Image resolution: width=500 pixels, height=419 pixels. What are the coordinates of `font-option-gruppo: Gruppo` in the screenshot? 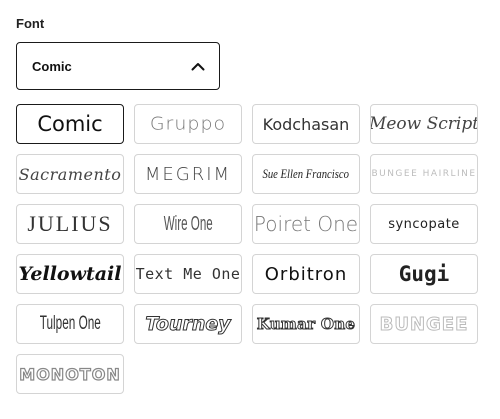 It's located at (188, 124).